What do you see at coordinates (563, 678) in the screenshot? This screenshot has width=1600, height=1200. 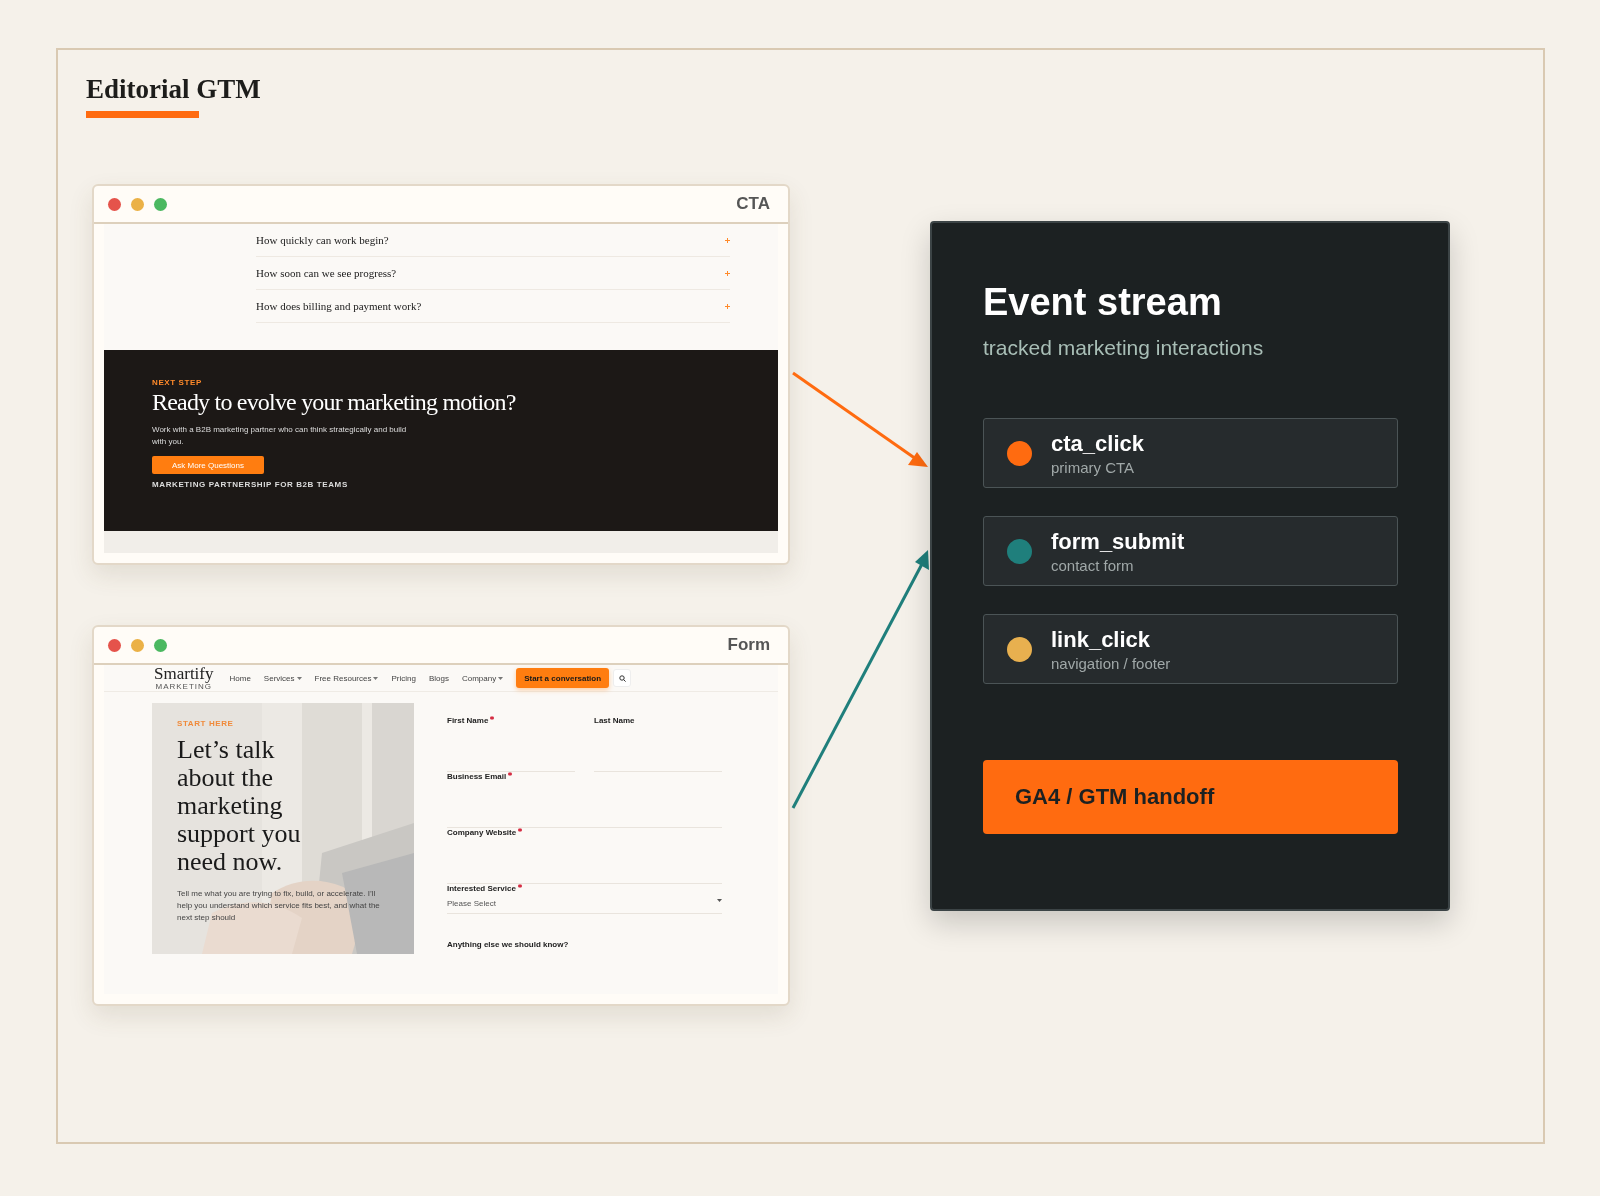 I see `start-conversation-button: Start a conversation` at bounding box center [563, 678].